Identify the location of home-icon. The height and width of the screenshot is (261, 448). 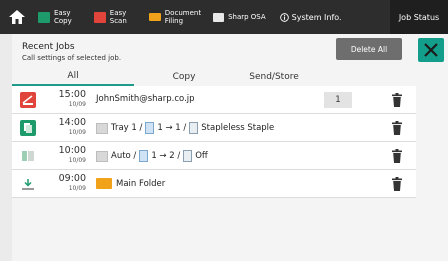
(17, 17).